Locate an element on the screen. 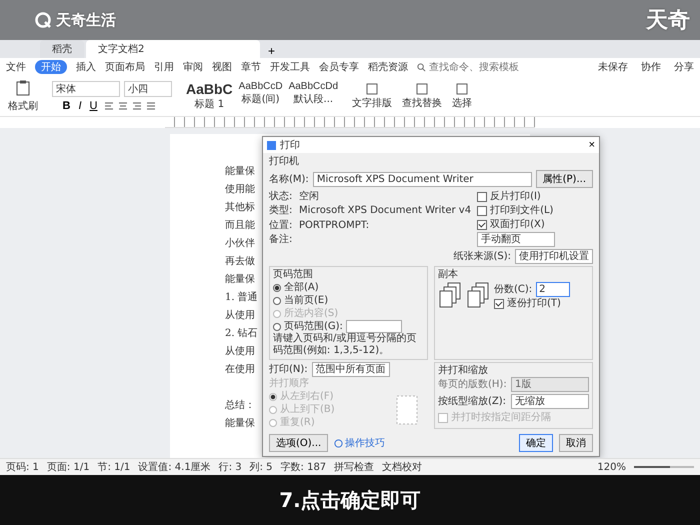 This screenshot has height=525, width=700. font-select: 宋体 is located at coordinates (86, 88).